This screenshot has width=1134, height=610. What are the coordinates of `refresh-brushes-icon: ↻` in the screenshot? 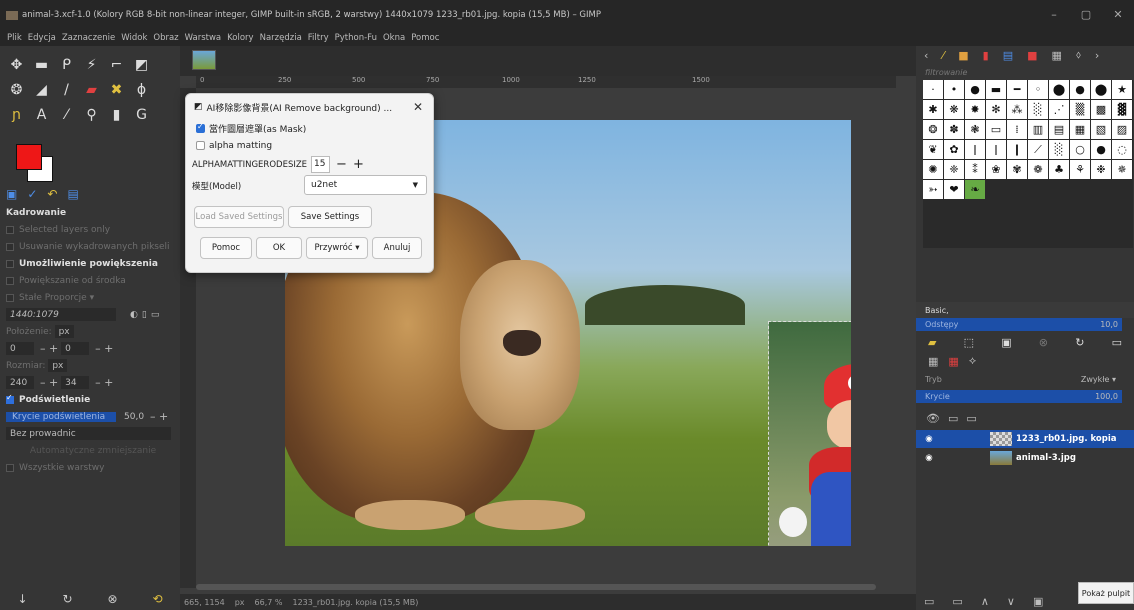 It's located at (1079, 342).